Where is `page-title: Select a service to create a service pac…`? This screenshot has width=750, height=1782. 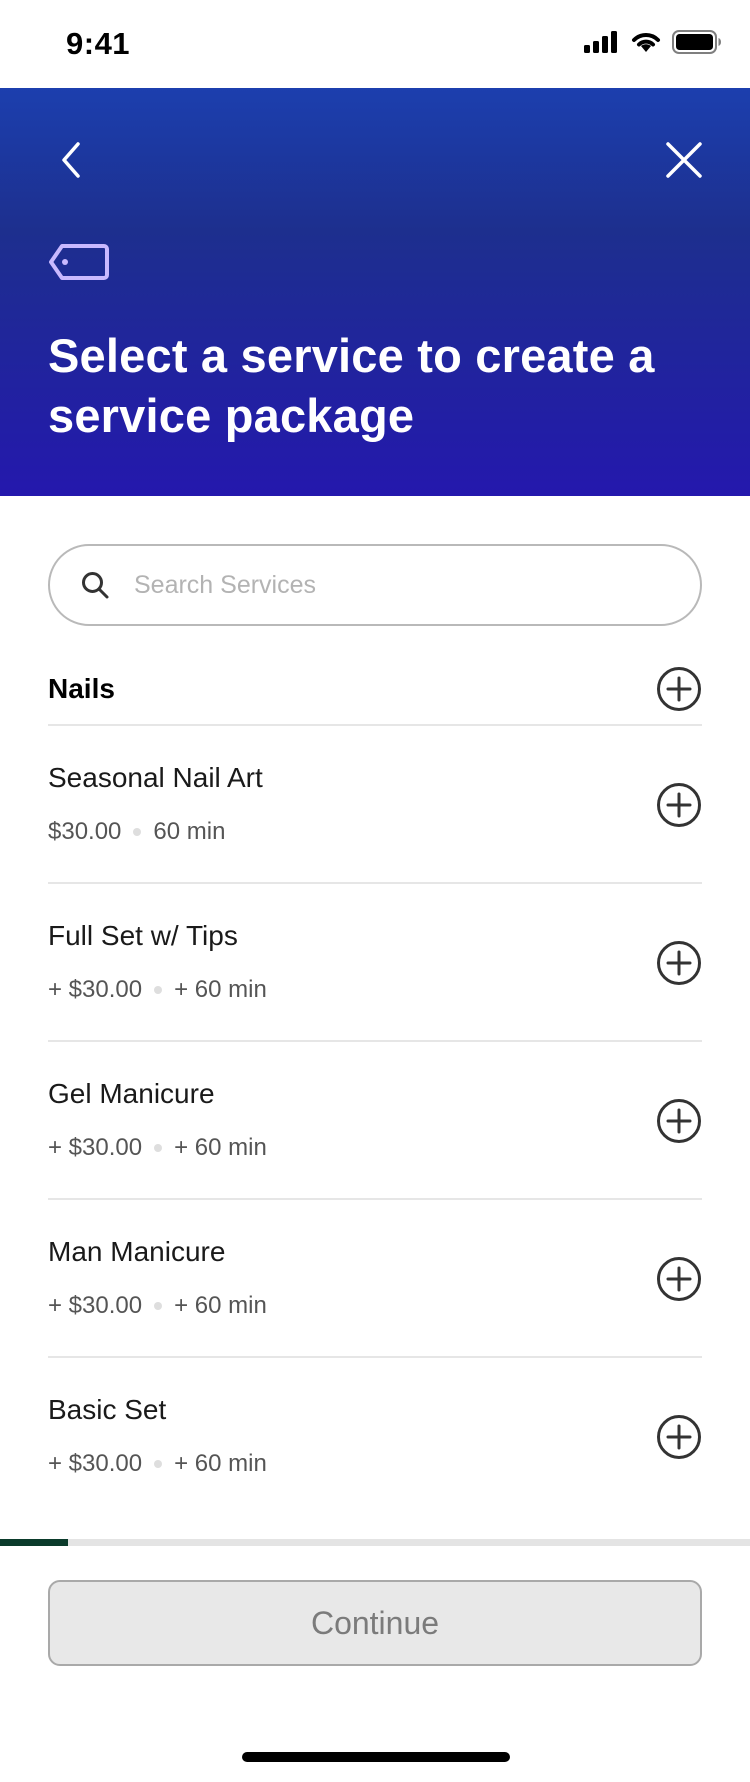
page-title: Select a service to create a service pac… is located at coordinates (351, 385).